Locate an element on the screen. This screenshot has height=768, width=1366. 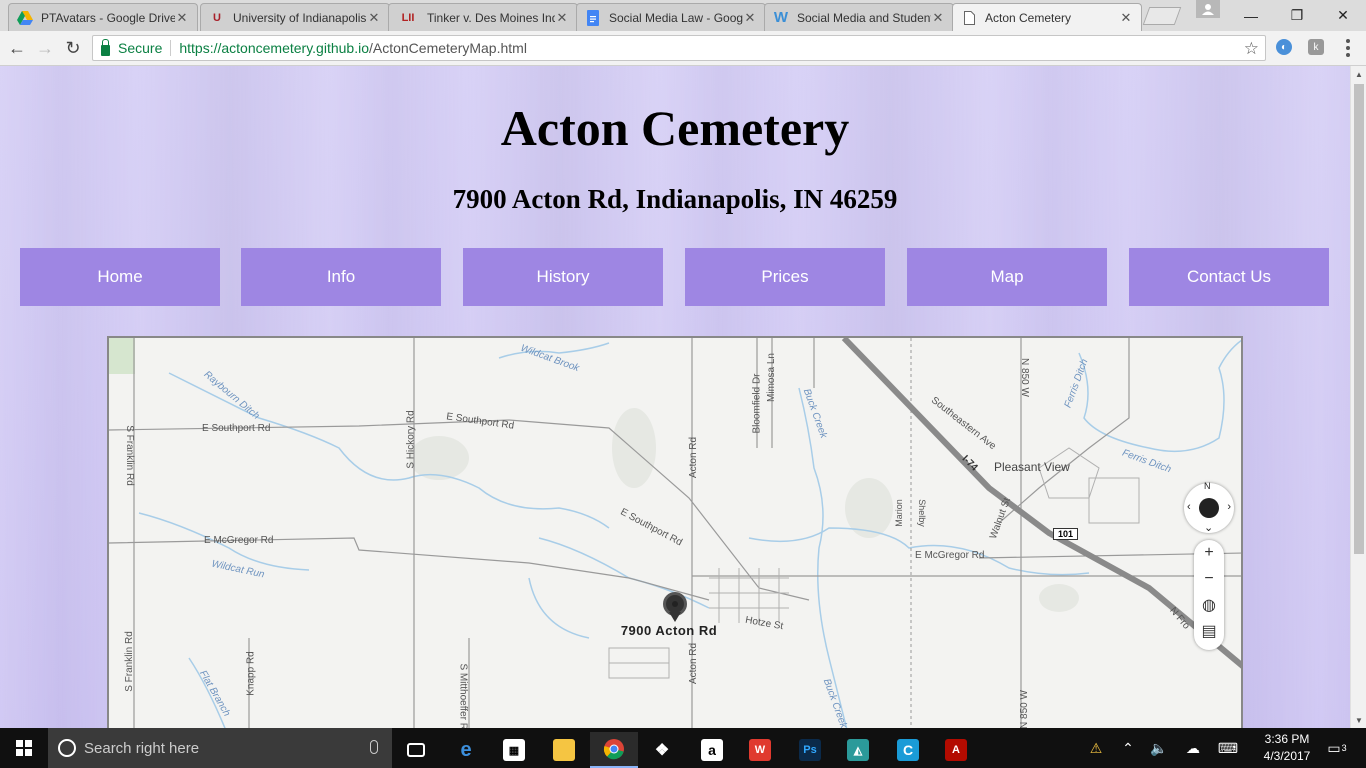
lock-icon is located at coordinates (105, 47).